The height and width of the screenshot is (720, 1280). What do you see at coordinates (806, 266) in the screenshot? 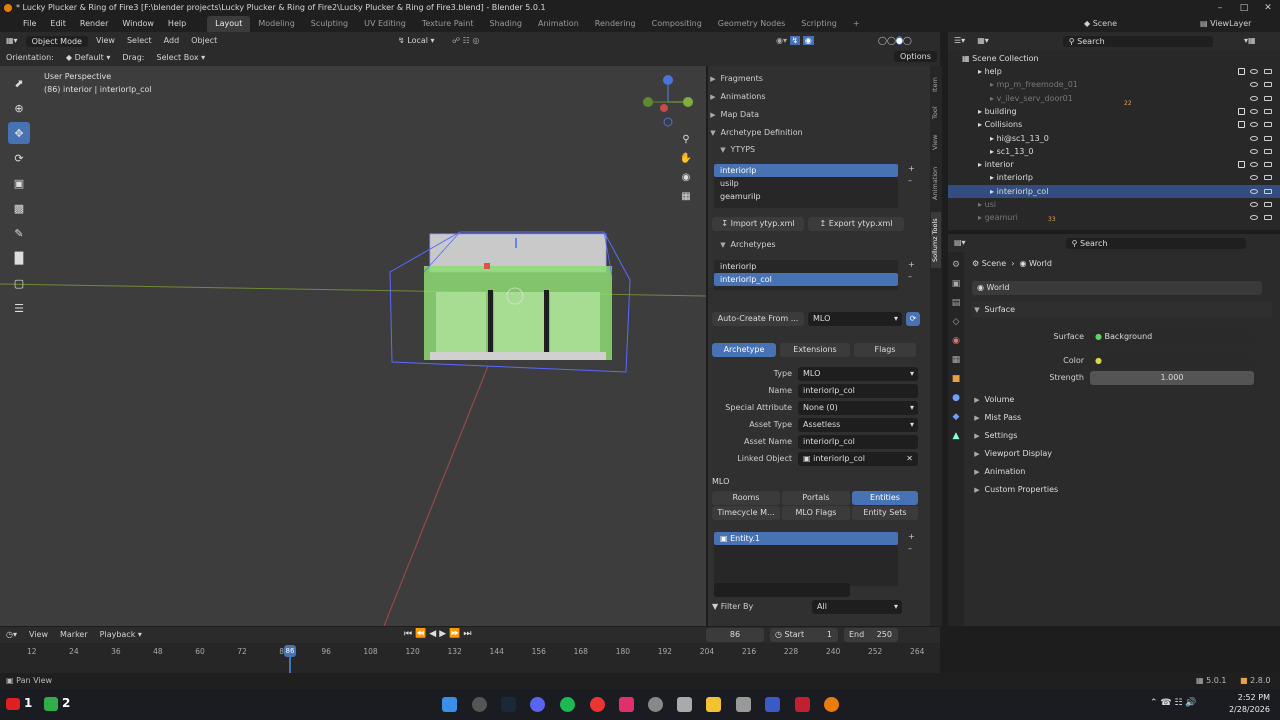
I see `list-item: interiorlp` at bounding box center [806, 266].